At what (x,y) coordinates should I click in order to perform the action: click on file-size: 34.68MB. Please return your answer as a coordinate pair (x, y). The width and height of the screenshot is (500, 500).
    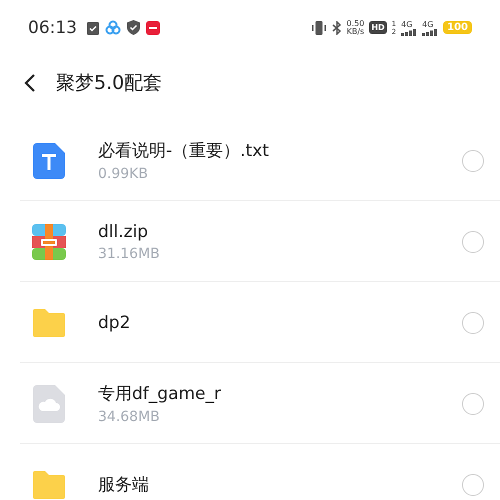
    Looking at the image, I should click on (129, 417).